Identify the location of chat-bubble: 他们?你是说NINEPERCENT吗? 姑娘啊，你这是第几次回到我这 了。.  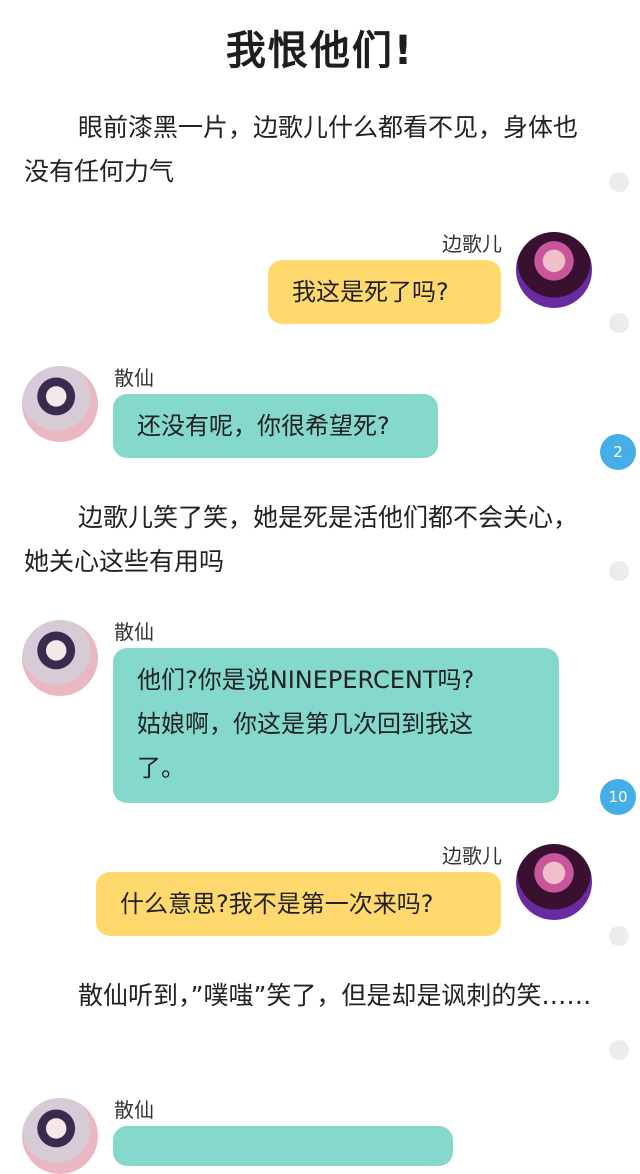
(336, 725).